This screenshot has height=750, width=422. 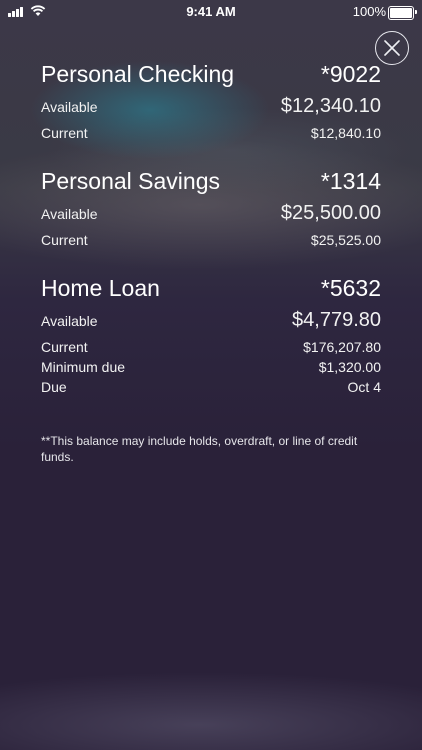 What do you see at coordinates (211, 217) in the screenshot?
I see `balance-row-available: Available $25,500.00` at bounding box center [211, 217].